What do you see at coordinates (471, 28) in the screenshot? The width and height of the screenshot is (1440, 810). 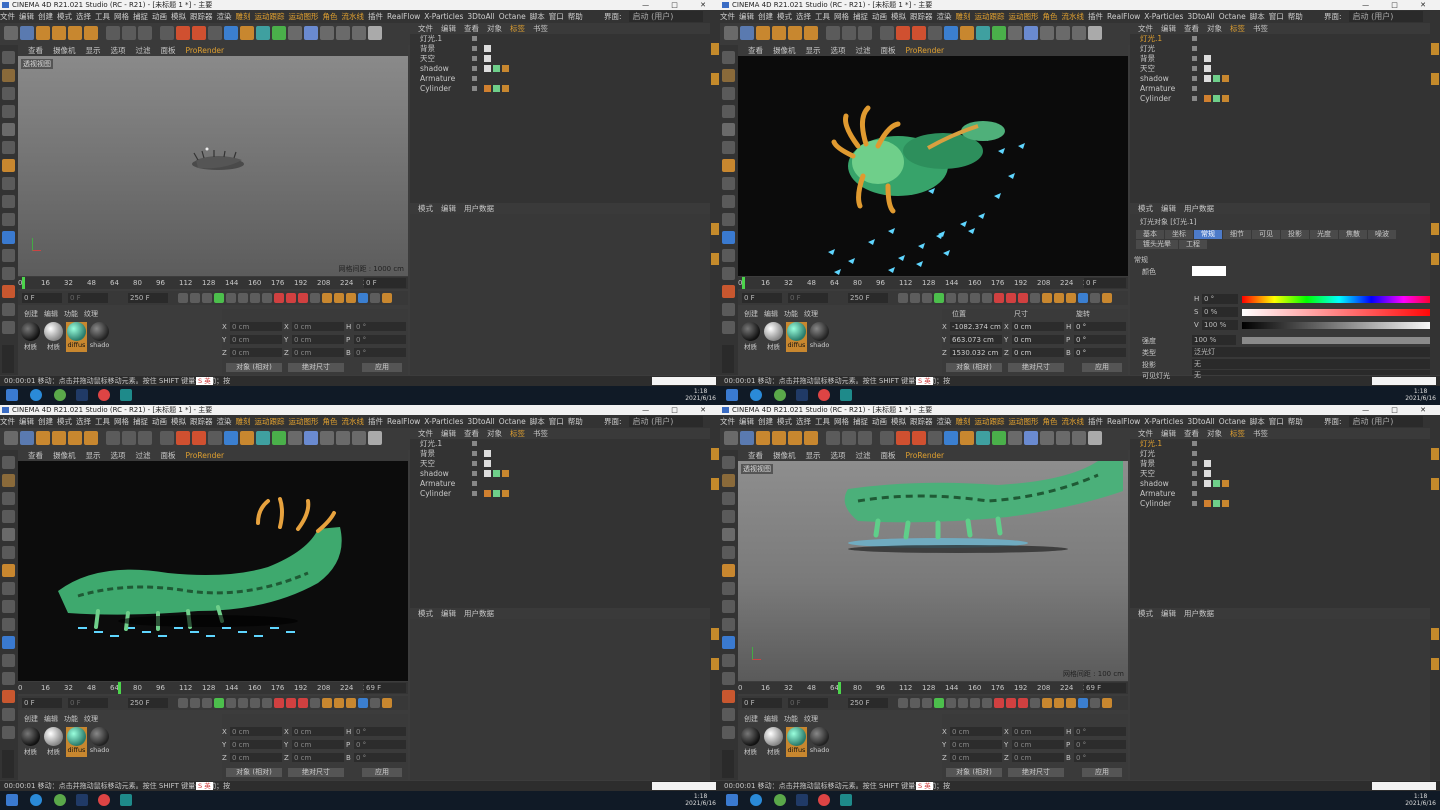 I see `object-menu-item: 查看` at bounding box center [471, 28].